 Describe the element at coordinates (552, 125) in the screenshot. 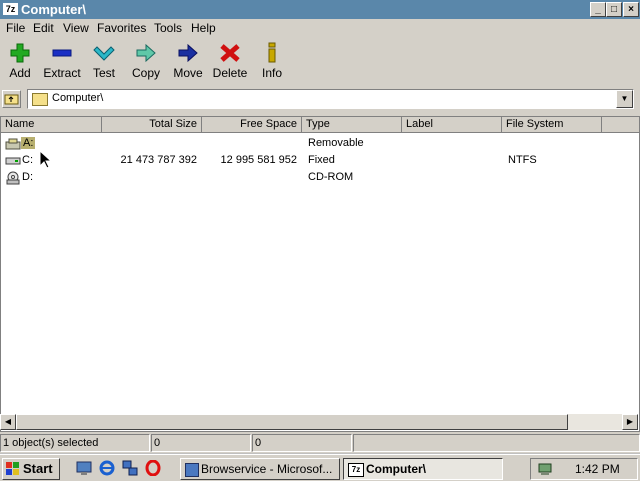

I see `col-file-system: File System` at that location.